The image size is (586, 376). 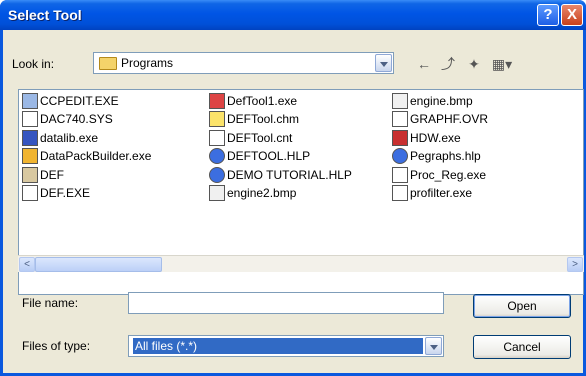 I want to click on list-item: datalib.exe, so click(x=60, y=139).